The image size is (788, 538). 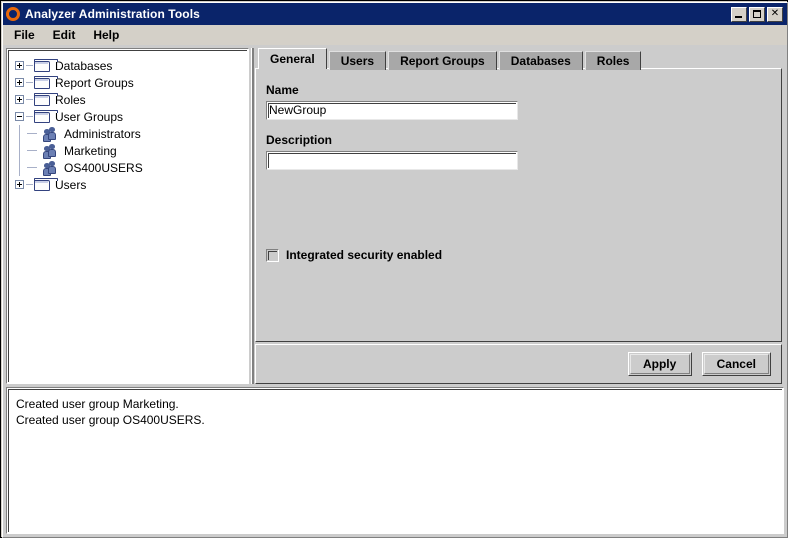 I want to click on close-button: ✕, so click(x=775, y=14).